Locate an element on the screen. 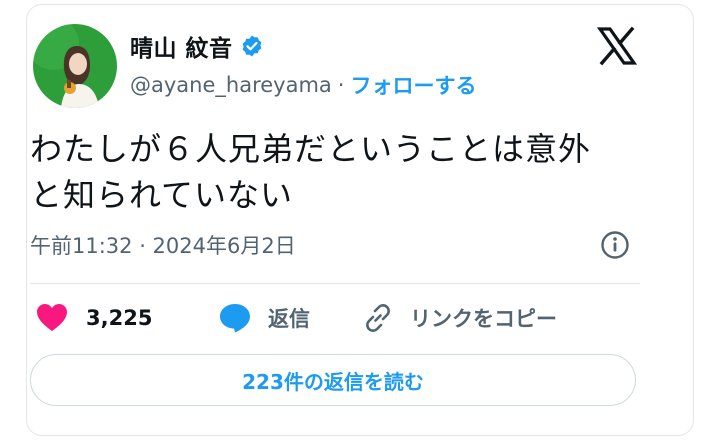  avatar is located at coordinates (75, 66).